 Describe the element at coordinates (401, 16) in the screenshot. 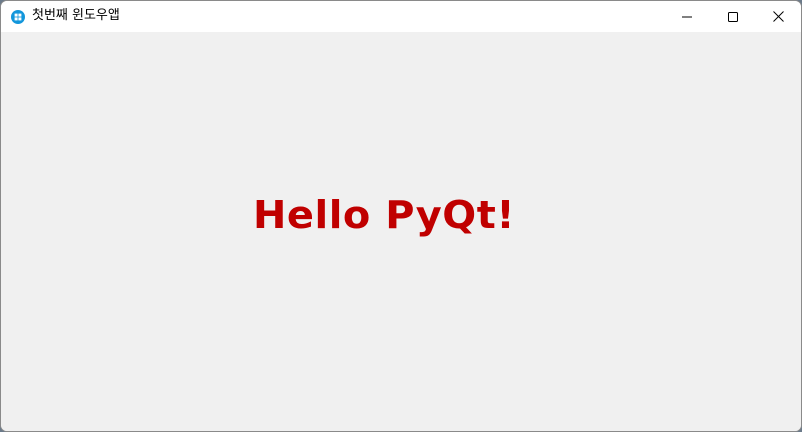

I see `title-bar: 첫번째 윈도우앱` at that location.